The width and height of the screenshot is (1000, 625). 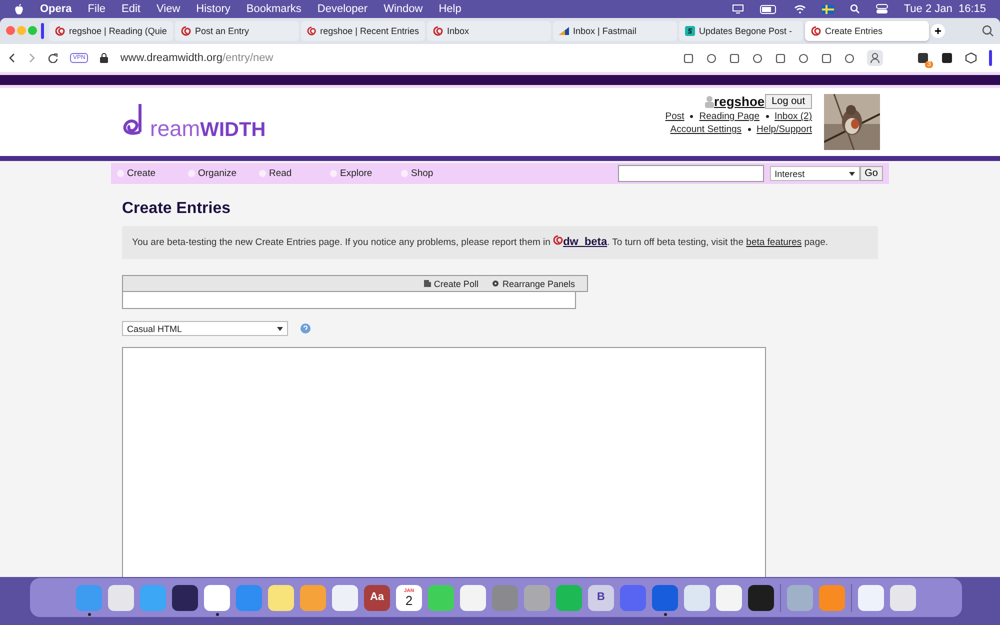 What do you see at coordinates (793, 116) in the screenshot?
I see `header-link: Inbox (2)` at bounding box center [793, 116].